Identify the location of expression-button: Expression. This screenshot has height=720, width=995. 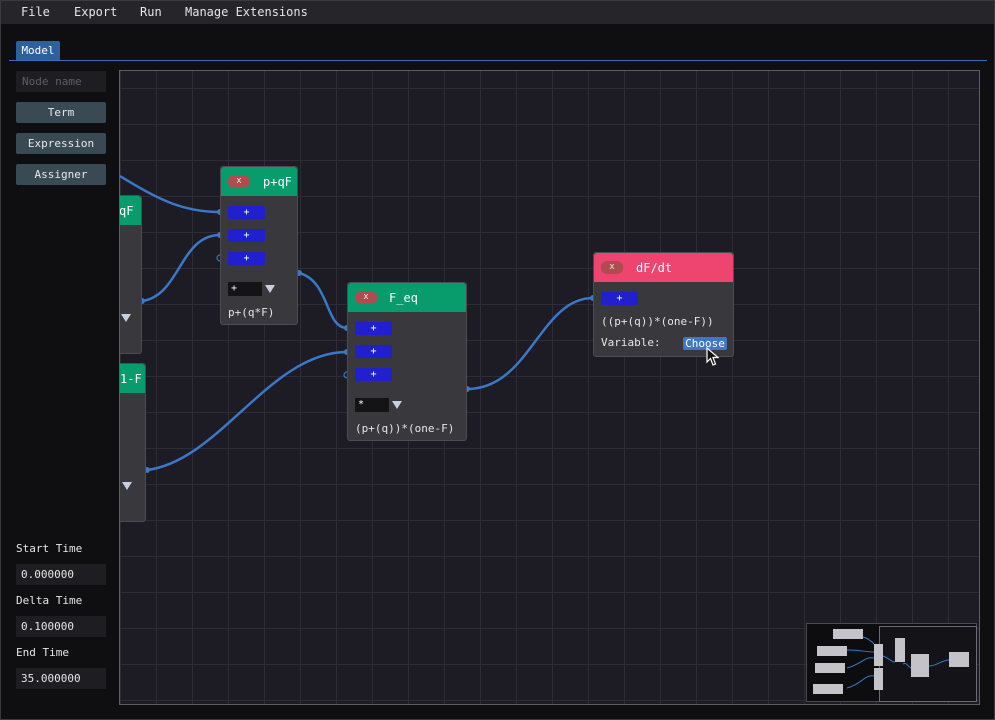
(61, 143).